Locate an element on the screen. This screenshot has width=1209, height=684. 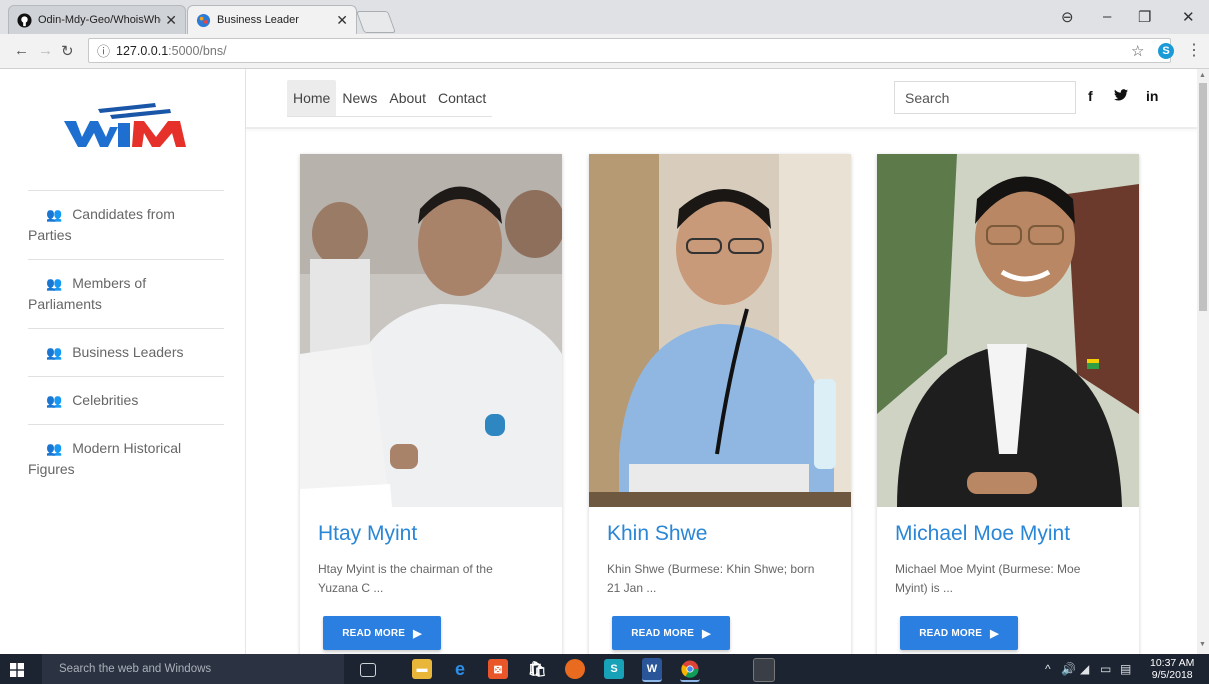
tab-business-leader: Business Leader ✕ is located at coordinates (272, 19).